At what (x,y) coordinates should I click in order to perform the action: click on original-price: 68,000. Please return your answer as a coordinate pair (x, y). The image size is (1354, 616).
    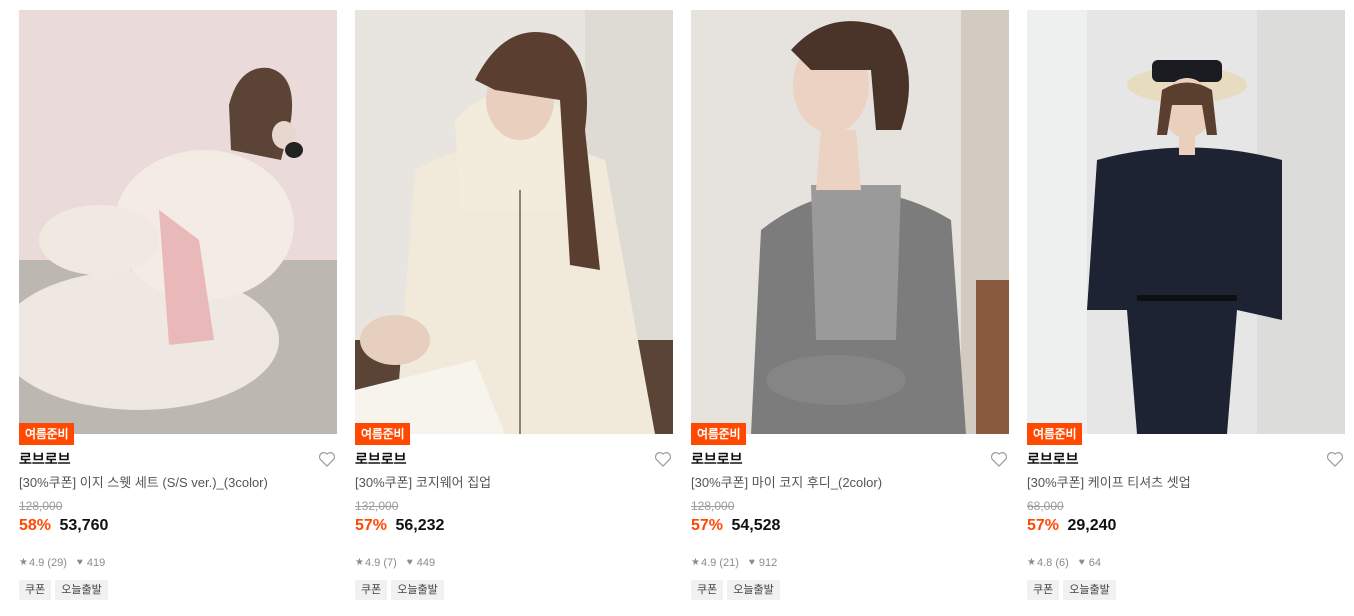
    Looking at the image, I should click on (1045, 506).